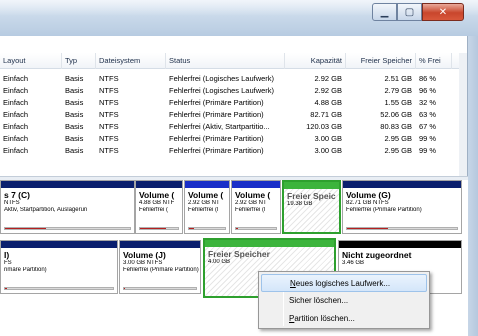 The width and height of the screenshot is (478, 336). Describe the element at coordinates (8, 263) in the screenshot. I see `partition-size: FS` at that location.